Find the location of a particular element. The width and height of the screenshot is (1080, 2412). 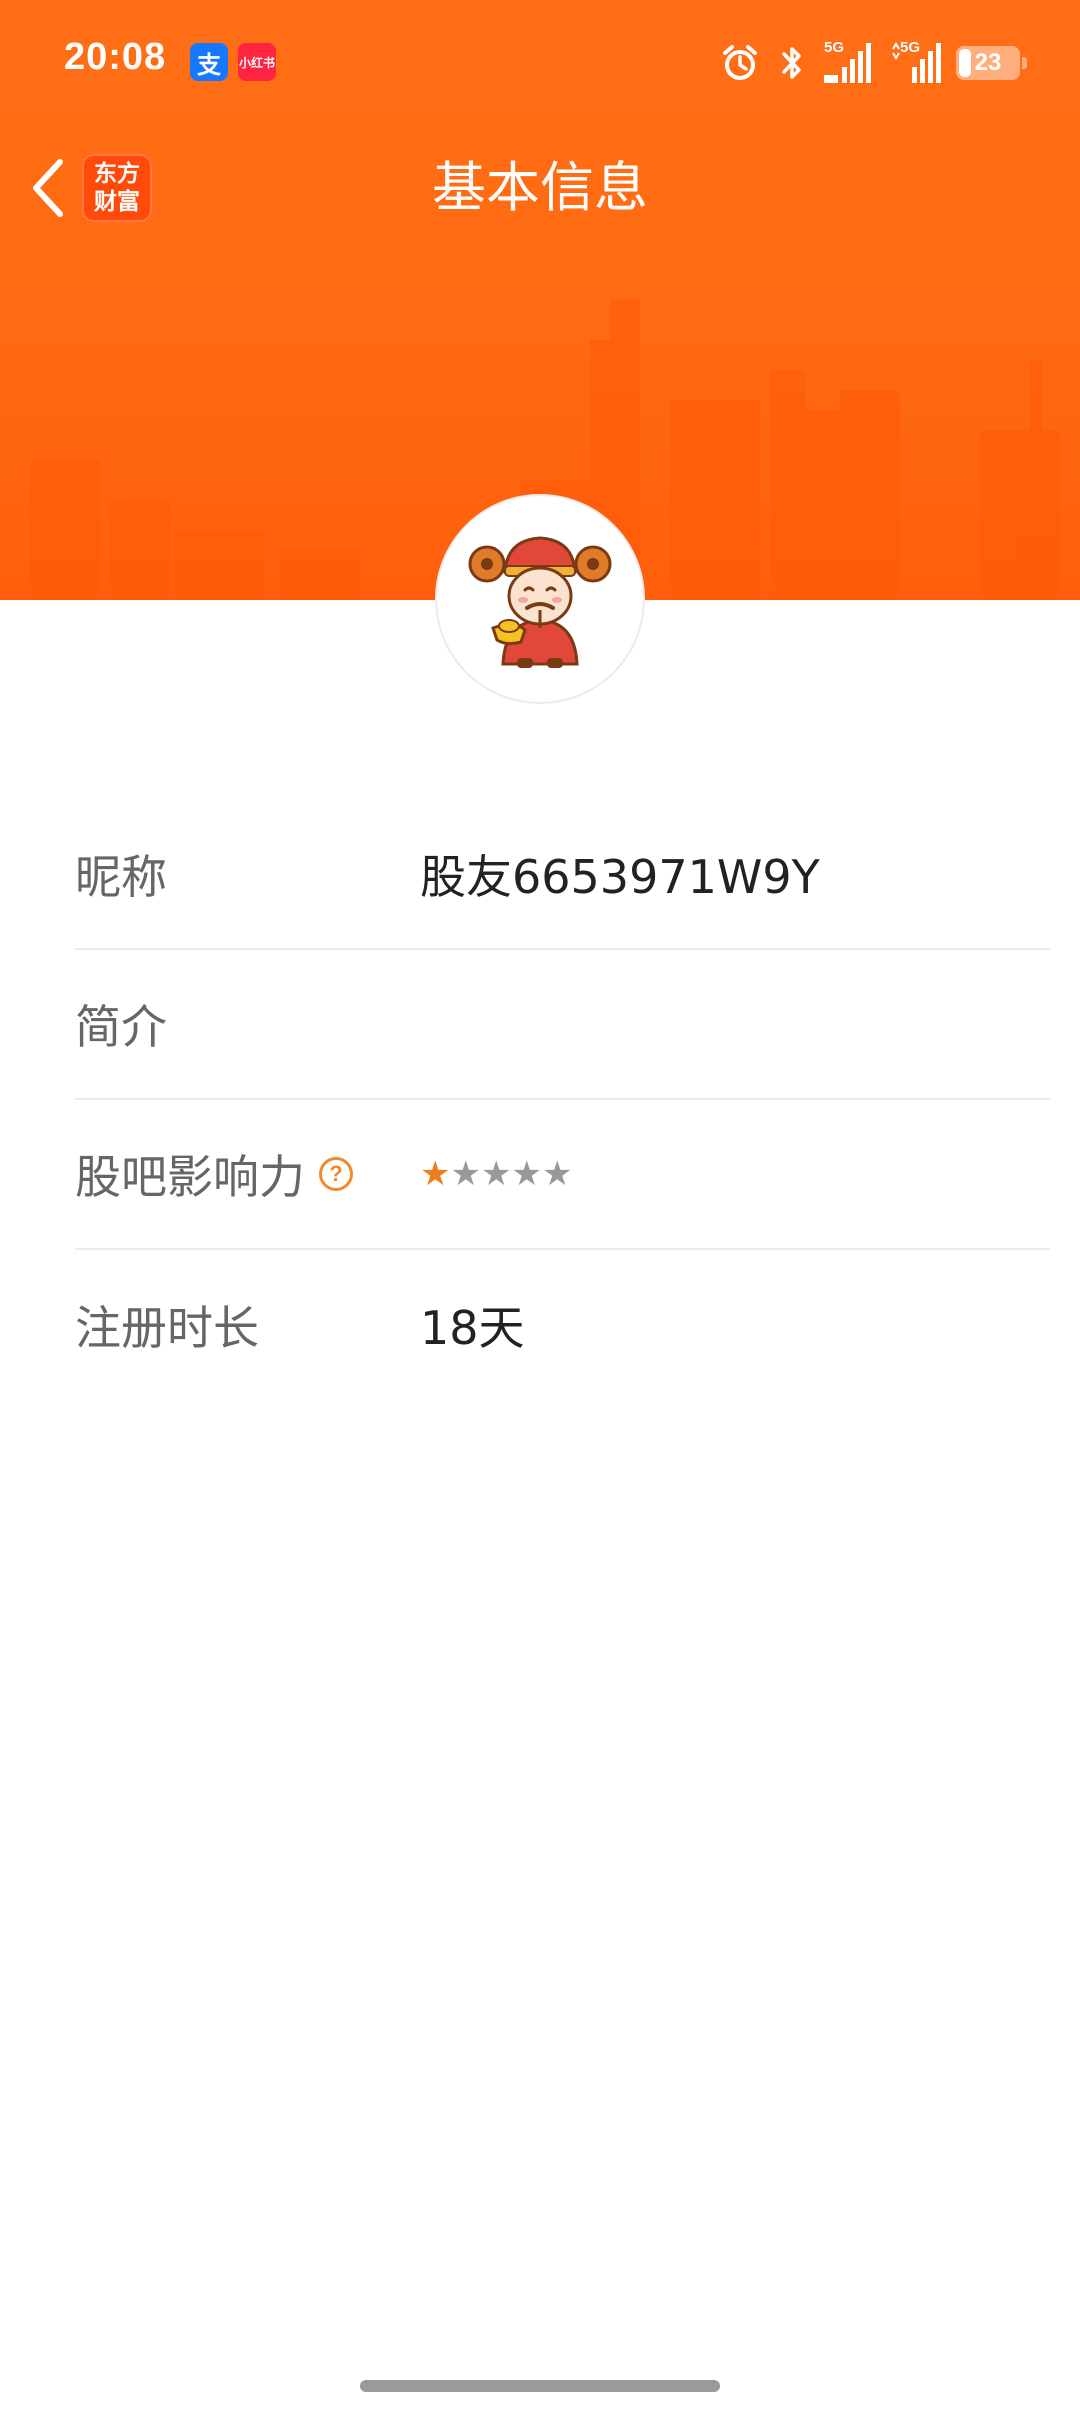

influence-star-rating: ★ ★ ★ ★ ★ is located at coordinates (496, 1174).